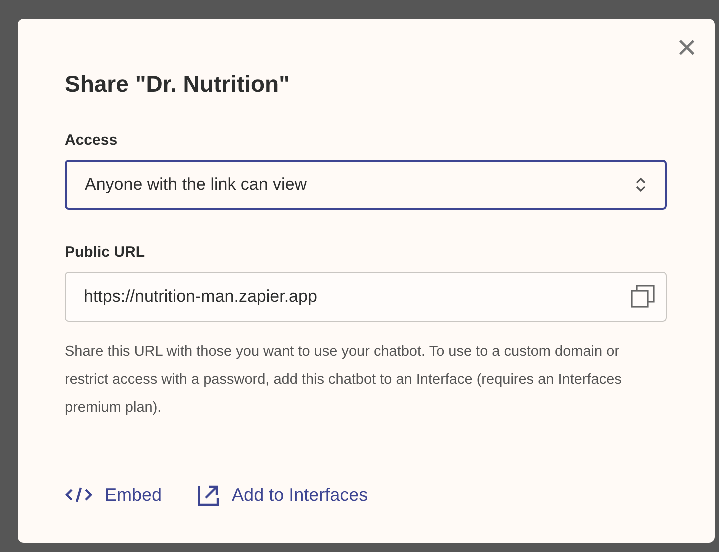 The image size is (719, 552). I want to click on code-icon, so click(79, 495).